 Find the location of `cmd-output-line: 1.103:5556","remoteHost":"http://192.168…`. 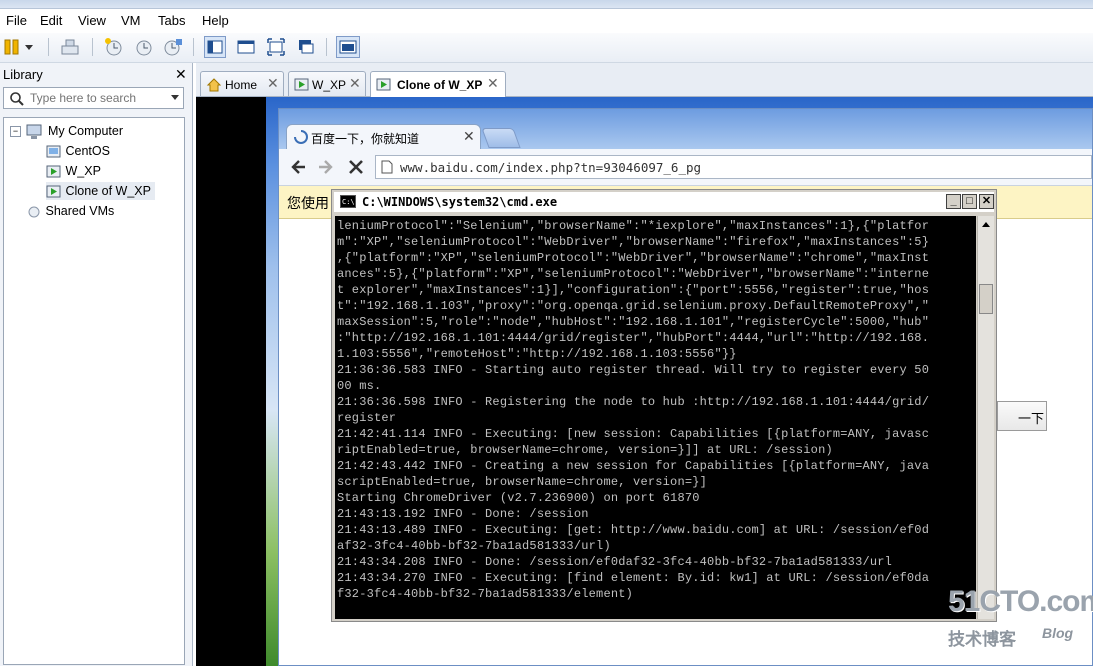

cmd-output-line: 1.103:5556","remoteHost":"http://192.168… is located at coordinates (537, 354).